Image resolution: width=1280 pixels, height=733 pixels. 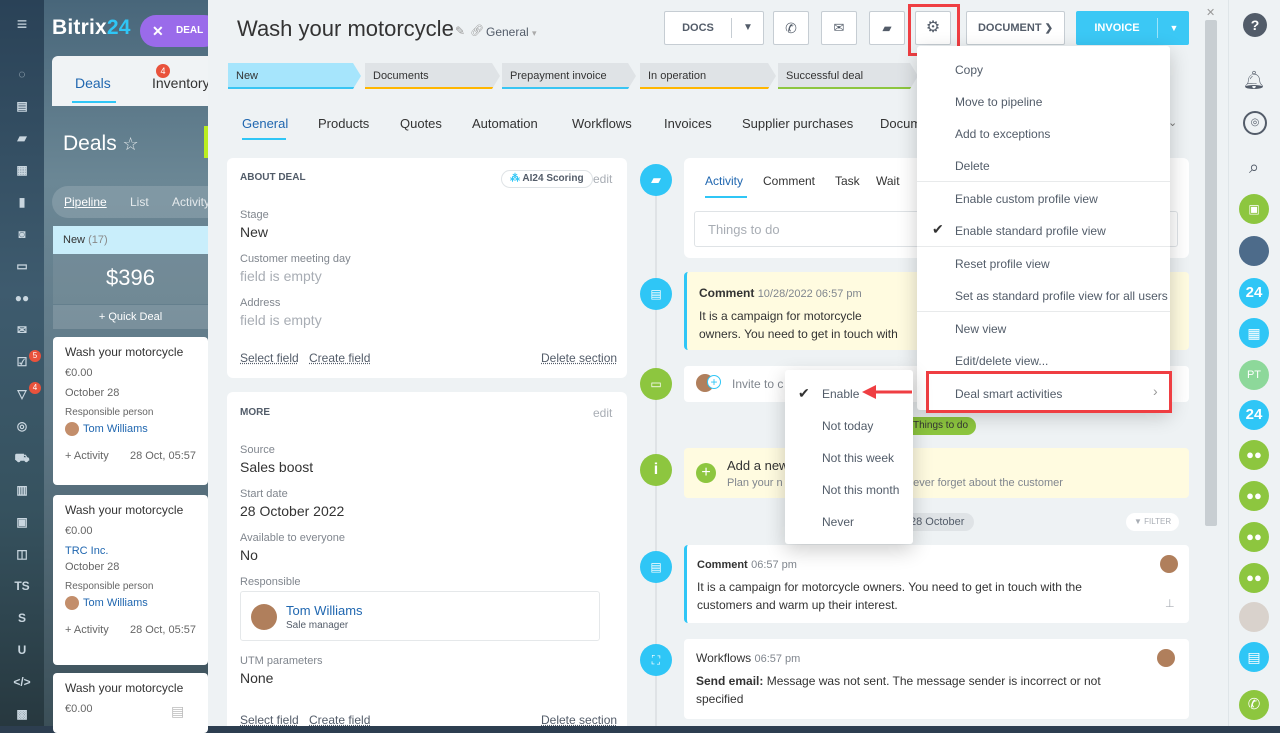 I want to click on bitrix24-icon: 24, so click(x=1254, y=293).